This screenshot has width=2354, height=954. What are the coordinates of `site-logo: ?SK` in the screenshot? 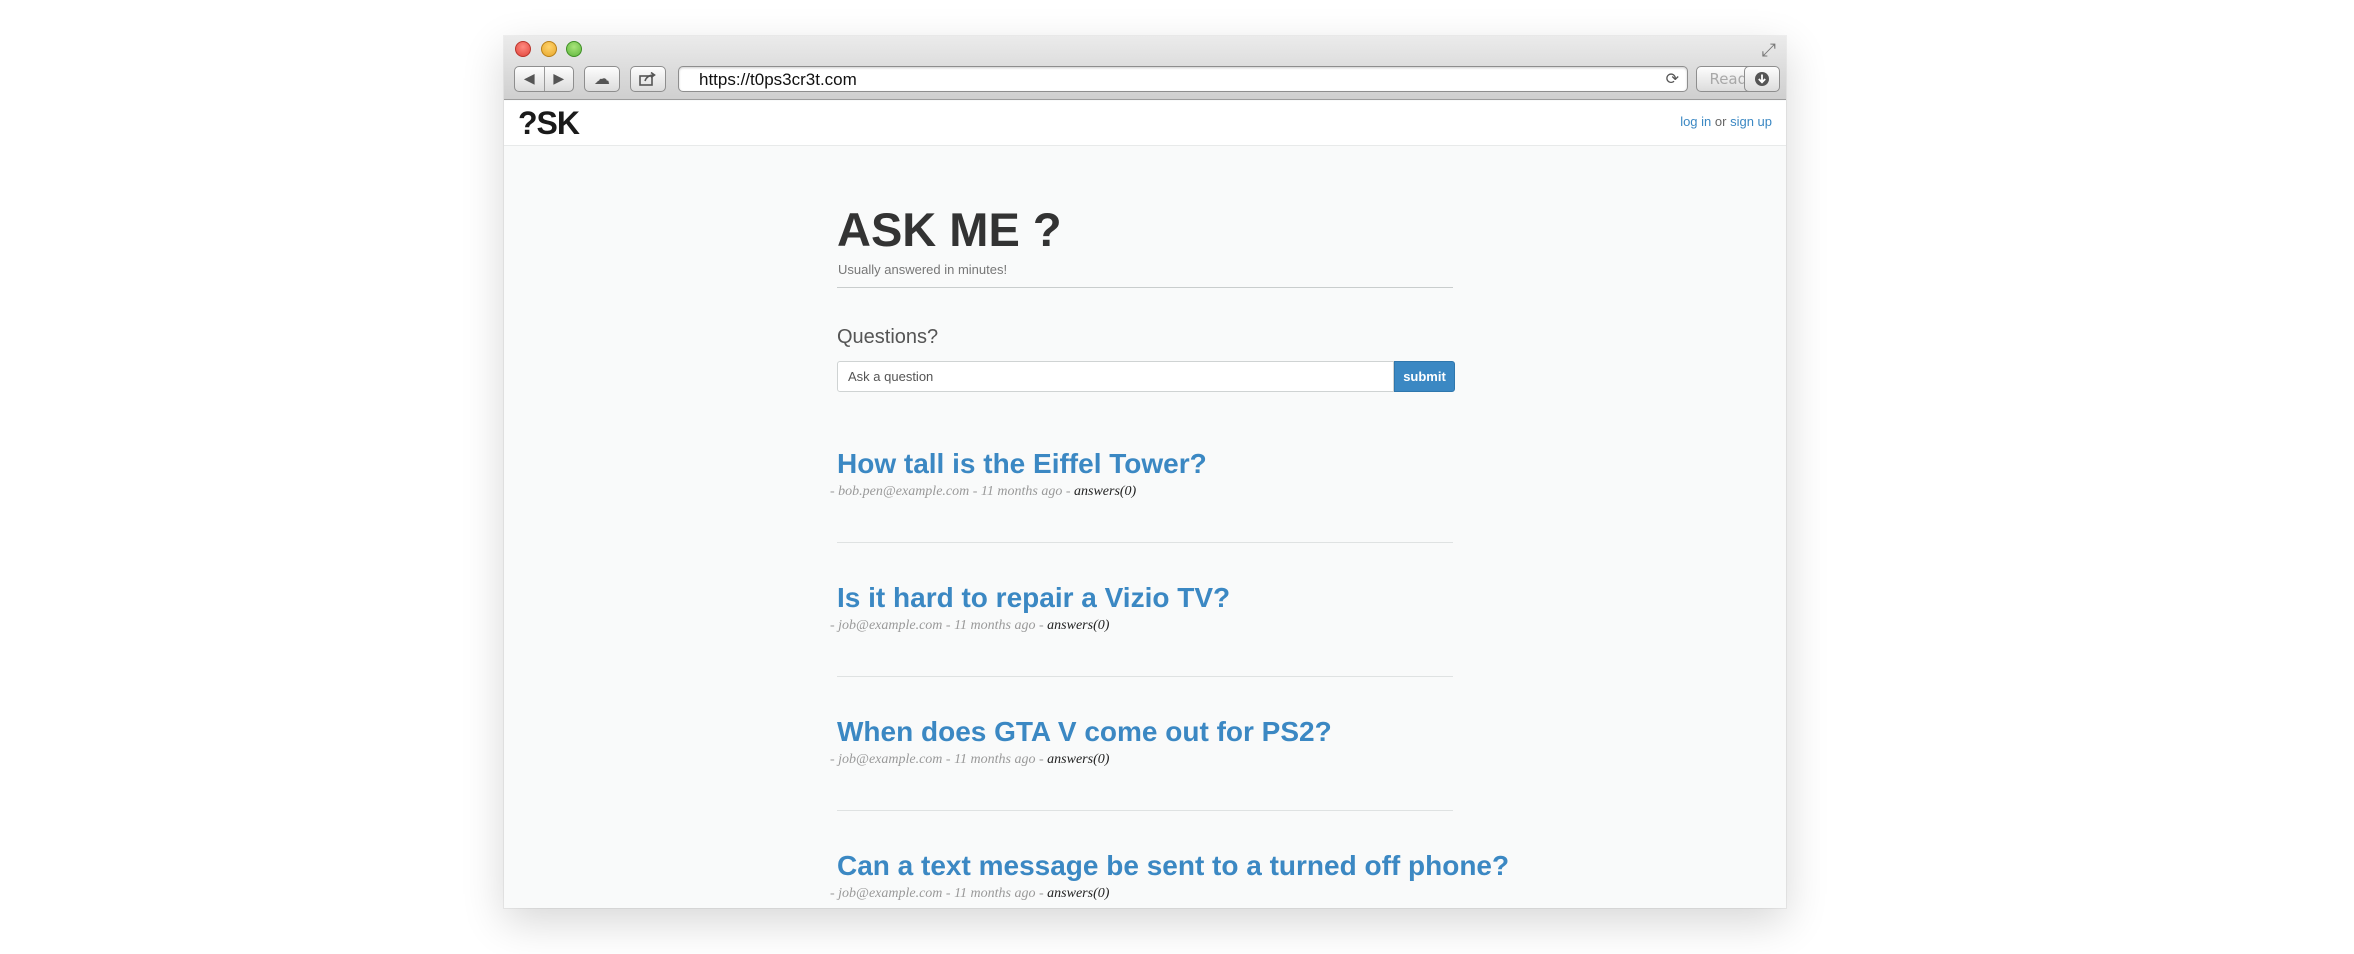 It's located at (549, 123).